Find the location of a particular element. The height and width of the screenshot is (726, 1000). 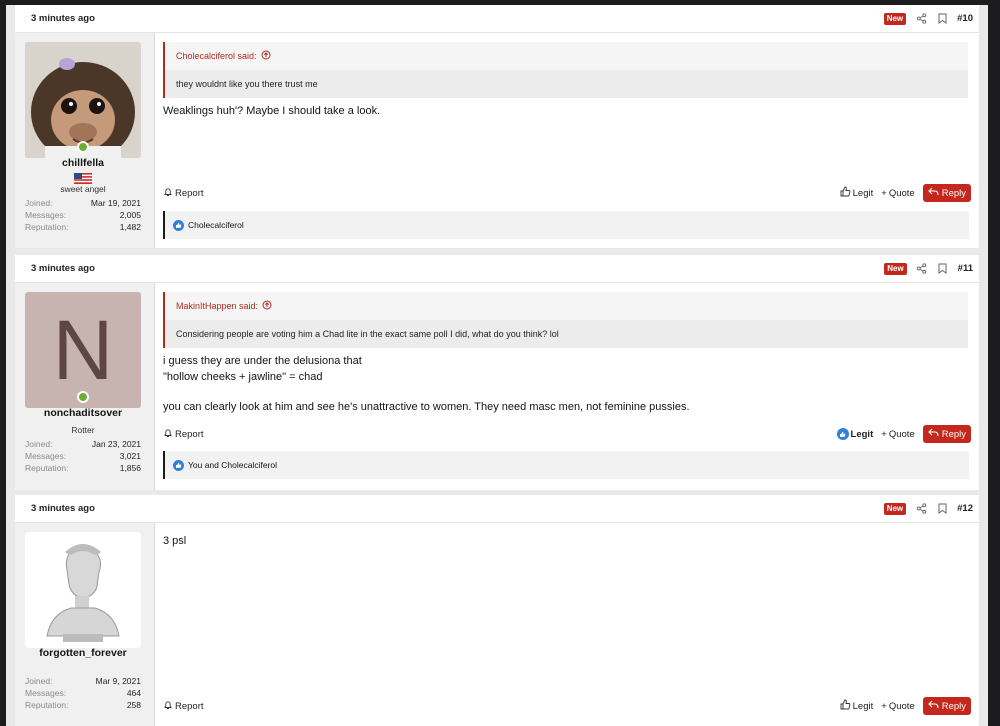

post-number: #10 is located at coordinates (965, 18).